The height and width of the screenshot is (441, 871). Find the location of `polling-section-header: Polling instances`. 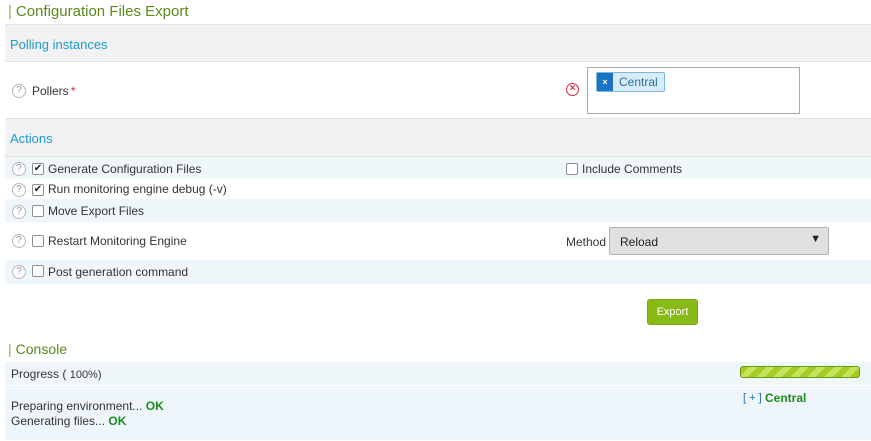

polling-section-header: Polling instances is located at coordinates (438, 43).